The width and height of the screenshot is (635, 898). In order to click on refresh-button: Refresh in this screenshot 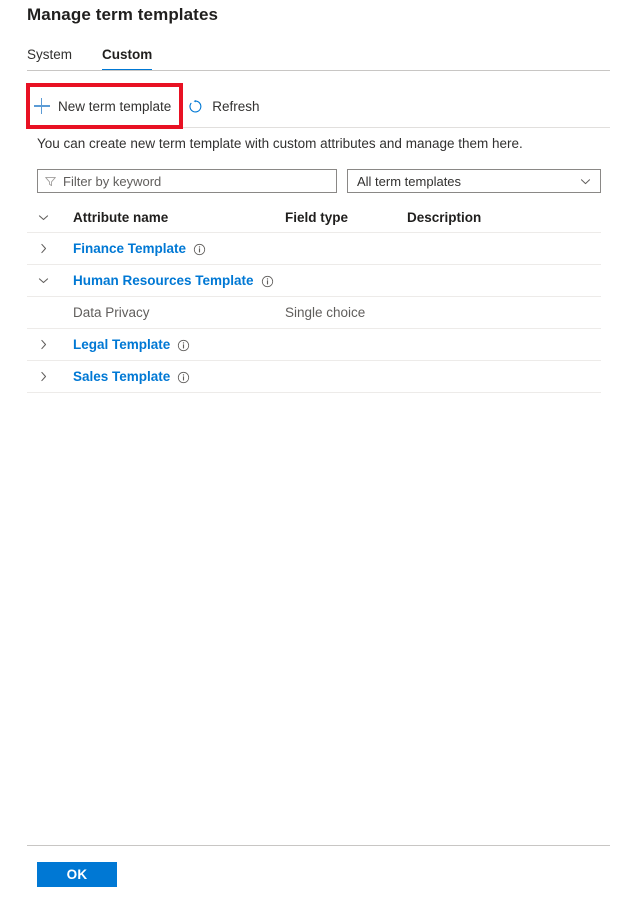, I will do `click(225, 106)`.